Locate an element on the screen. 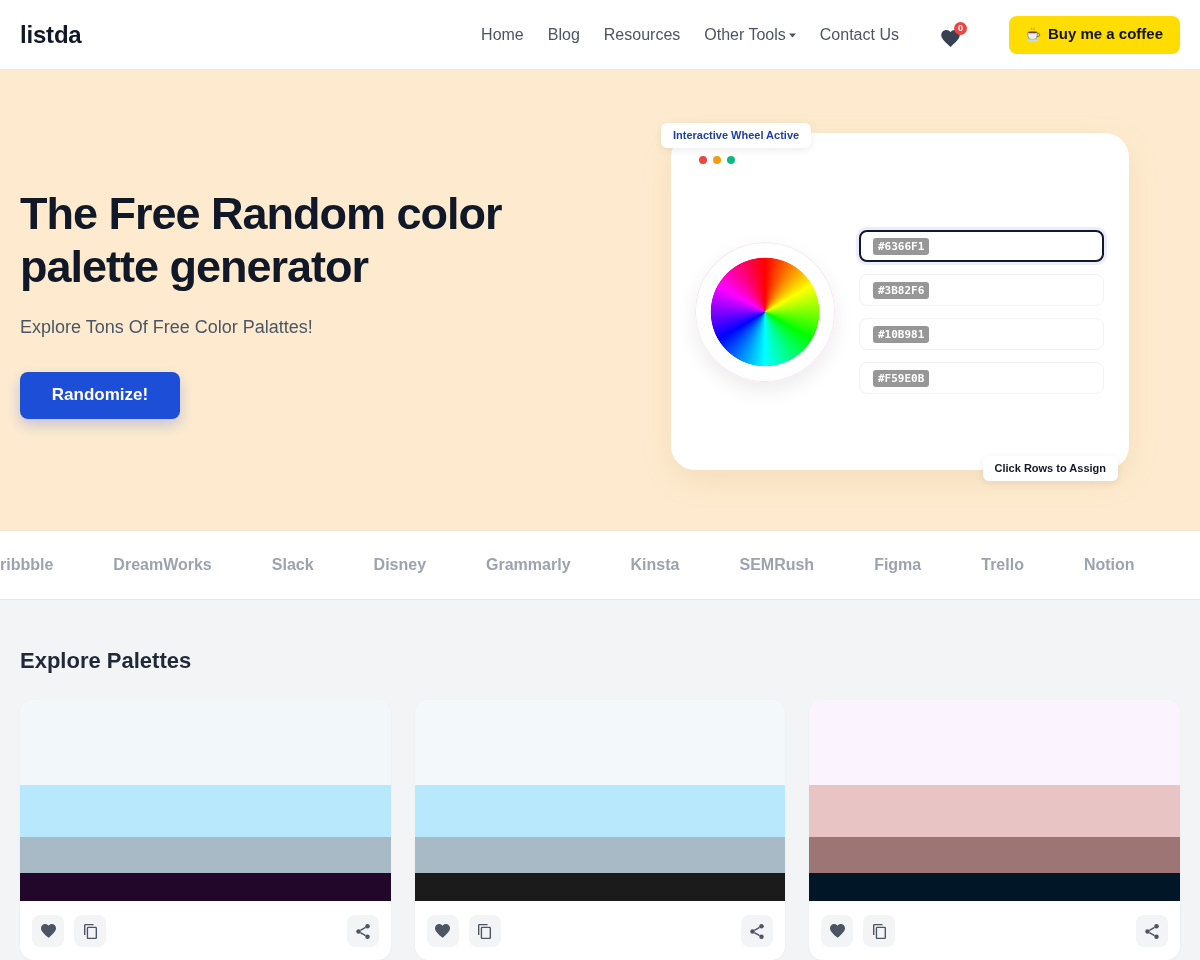 The width and height of the screenshot is (1200, 960). brand-name: Disney is located at coordinates (400, 565).